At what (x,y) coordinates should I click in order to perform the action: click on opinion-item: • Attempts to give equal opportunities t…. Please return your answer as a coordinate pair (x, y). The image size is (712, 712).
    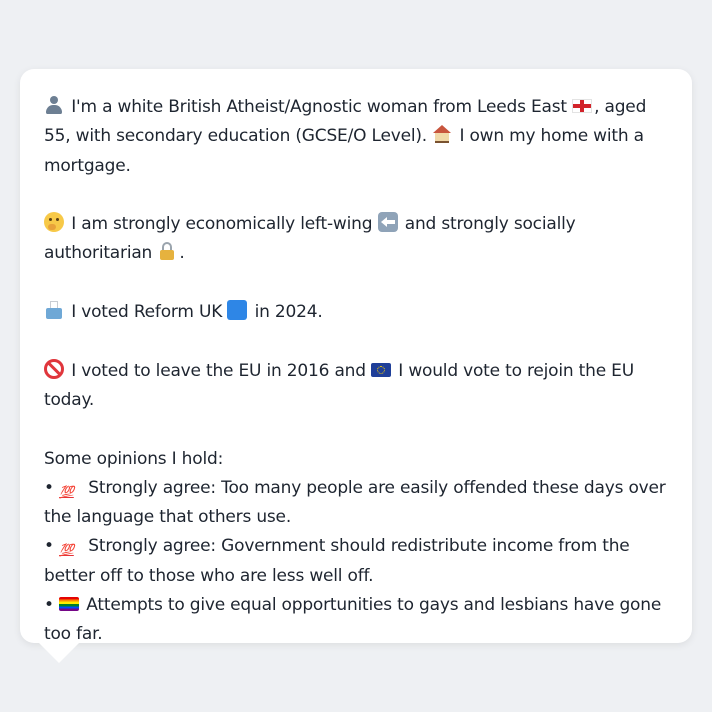
    Looking at the image, I should click on (358, 620).